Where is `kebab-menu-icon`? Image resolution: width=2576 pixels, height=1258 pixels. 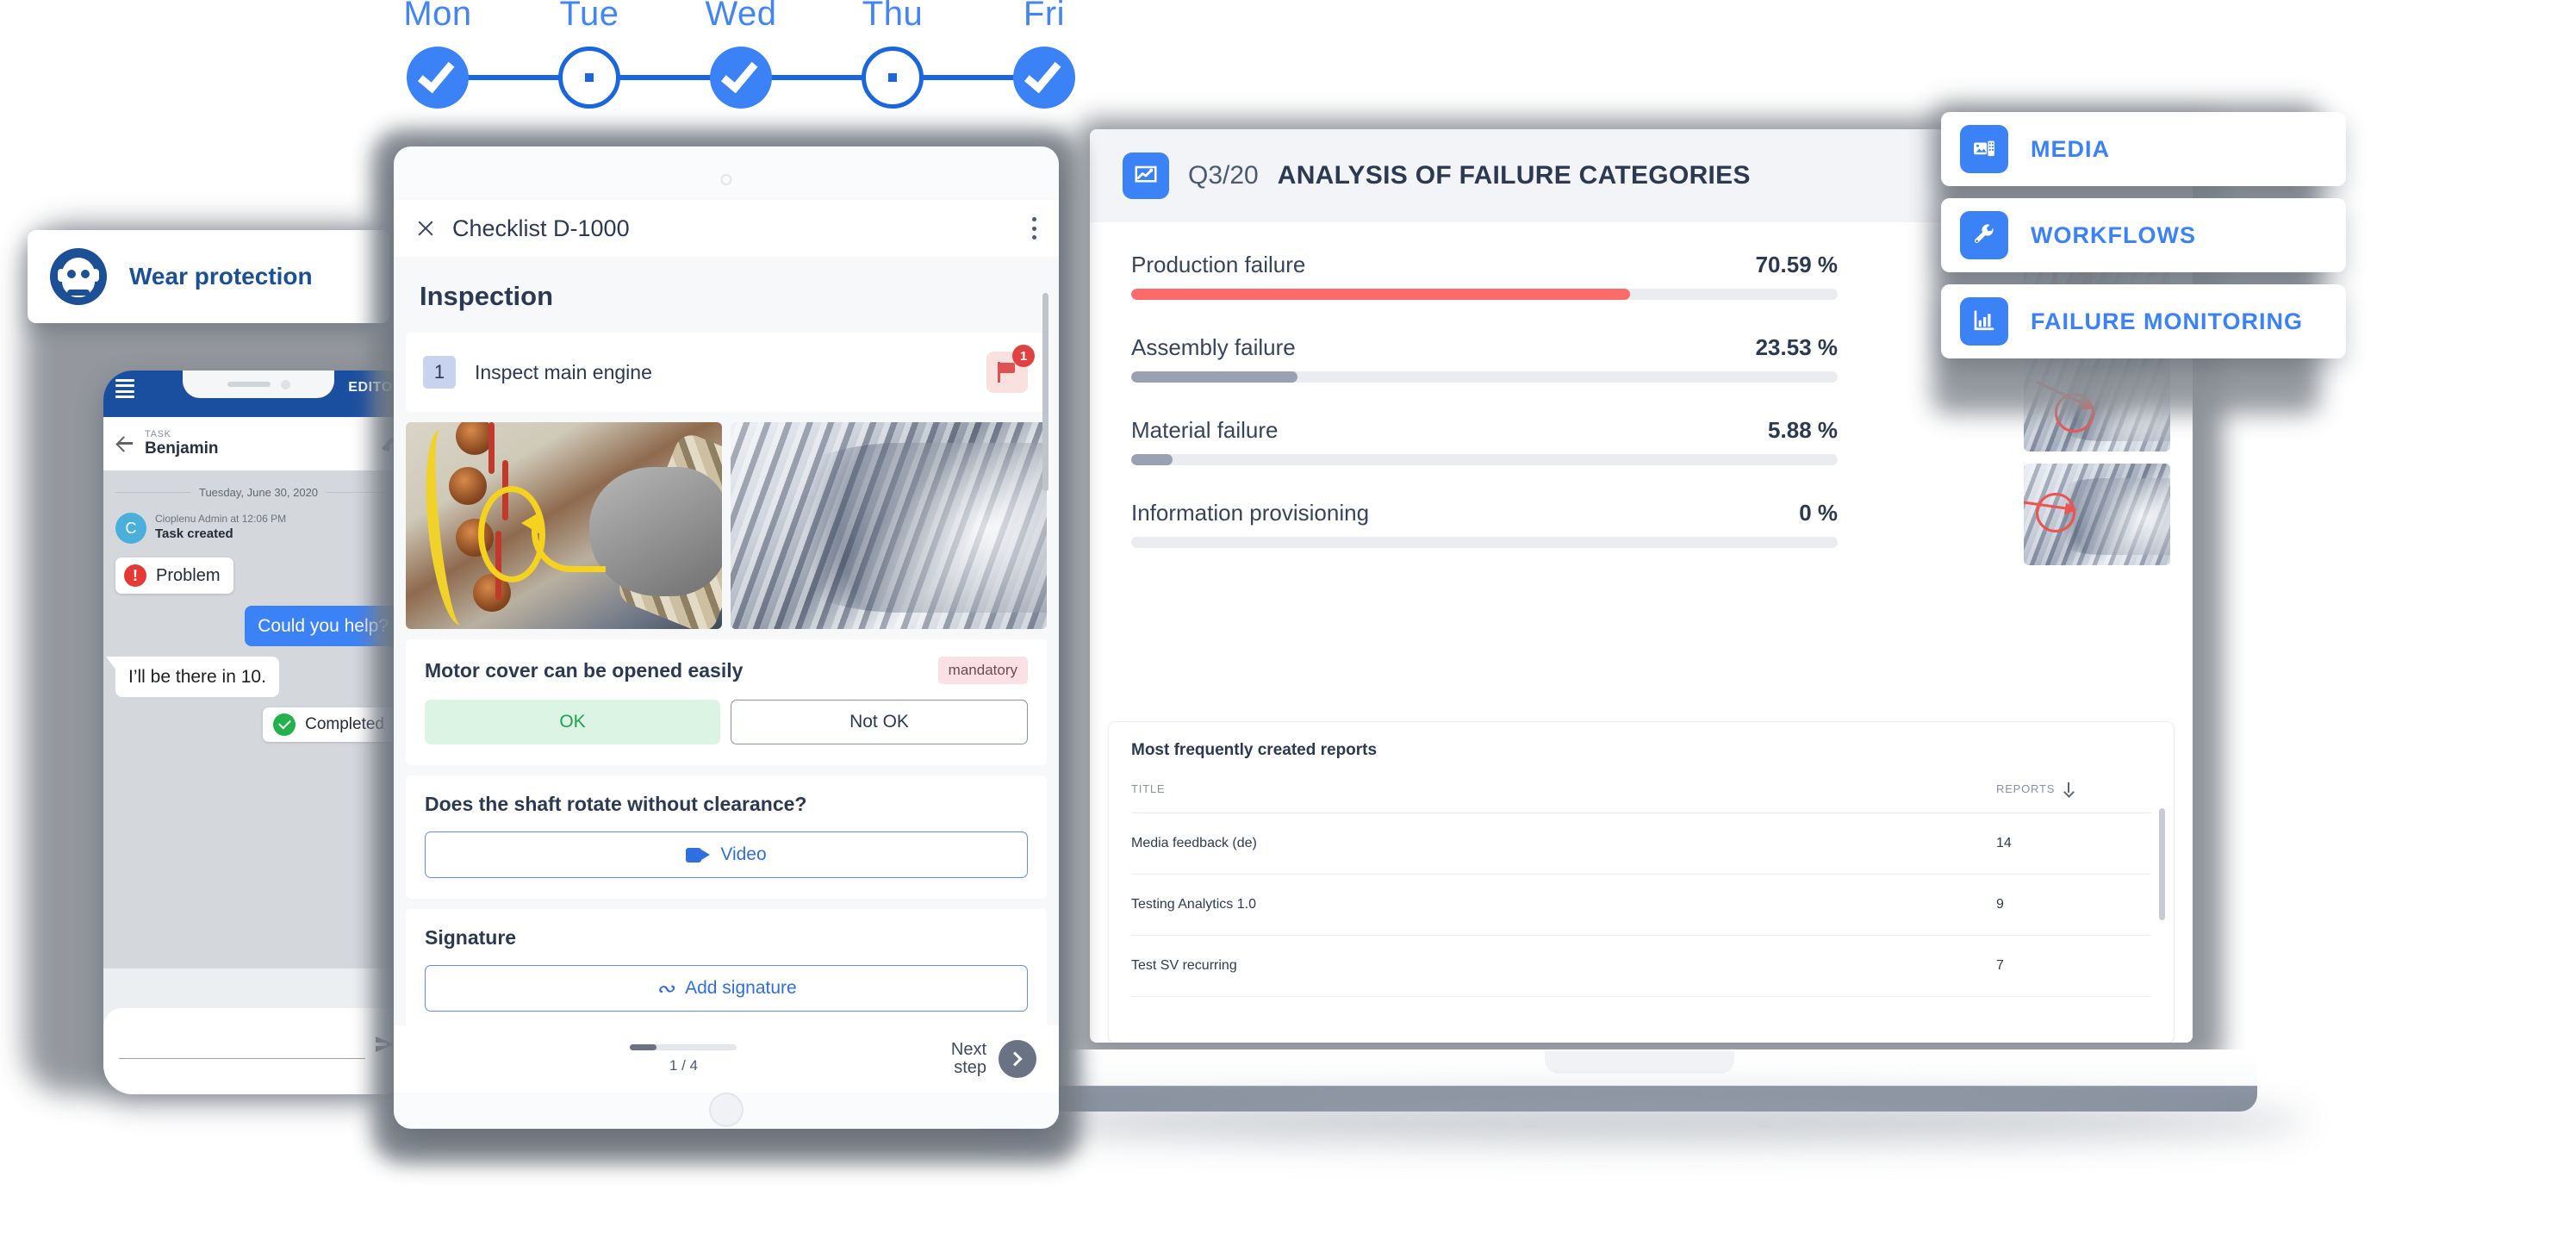
kebab-menu-icon is located at coordinates (1034, 228).